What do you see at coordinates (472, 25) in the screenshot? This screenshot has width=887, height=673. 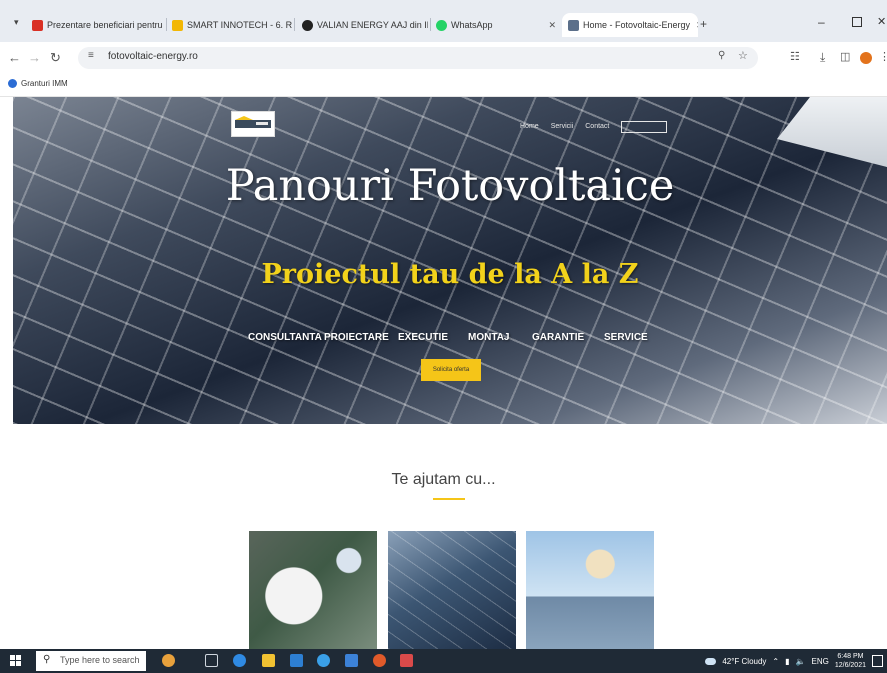 I see `tab-title: WhatsApp` at bounding box center [472, 25].